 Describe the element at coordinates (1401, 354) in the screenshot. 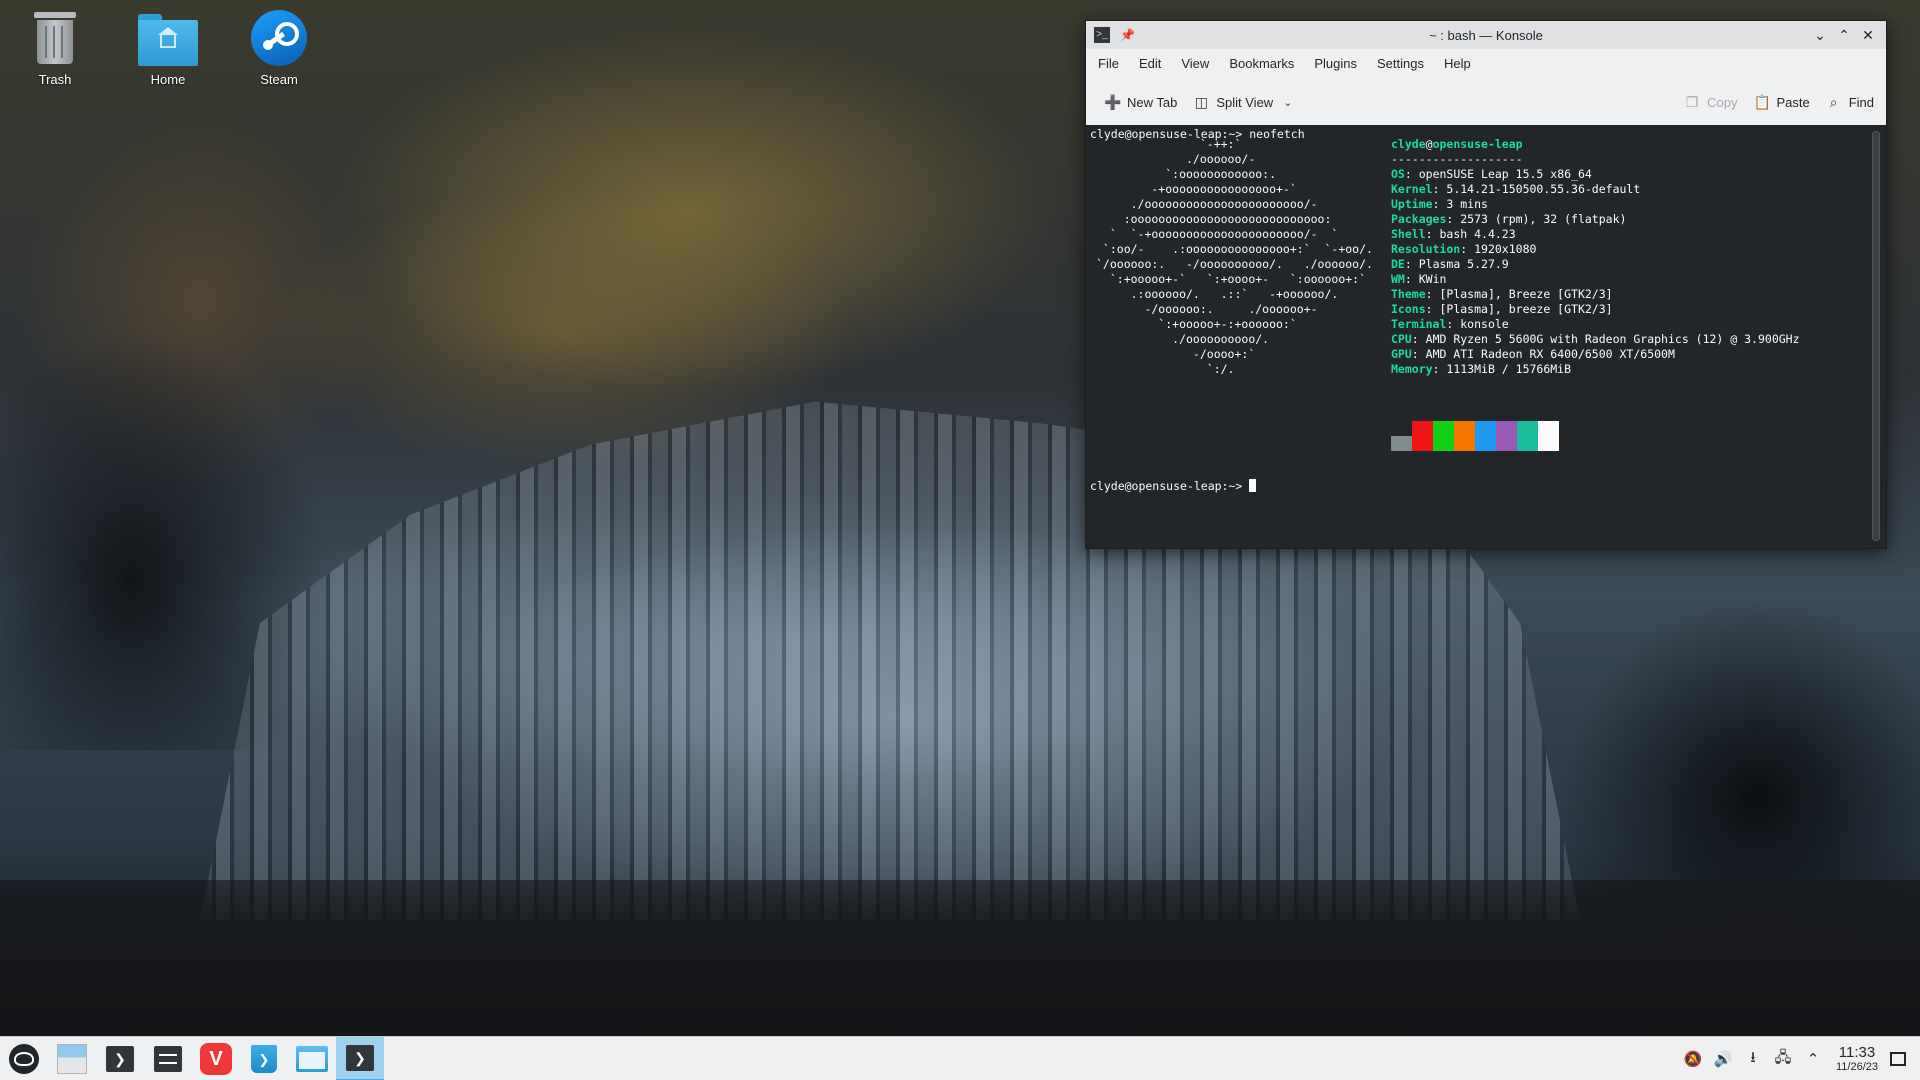

I see `info-key: GPU` at that location.